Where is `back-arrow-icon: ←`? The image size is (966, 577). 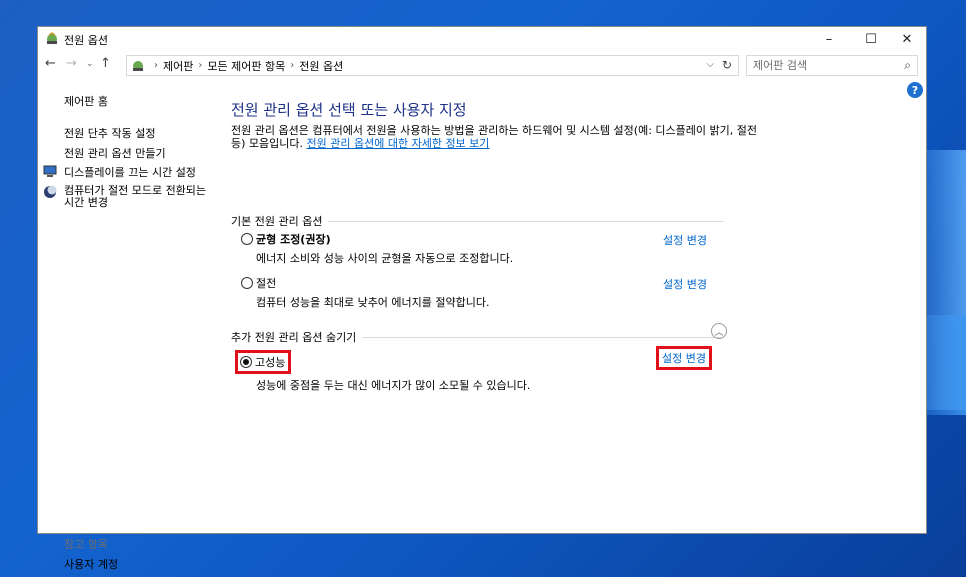
back-arrow-icon: ← is located at coordinates (50, 63).